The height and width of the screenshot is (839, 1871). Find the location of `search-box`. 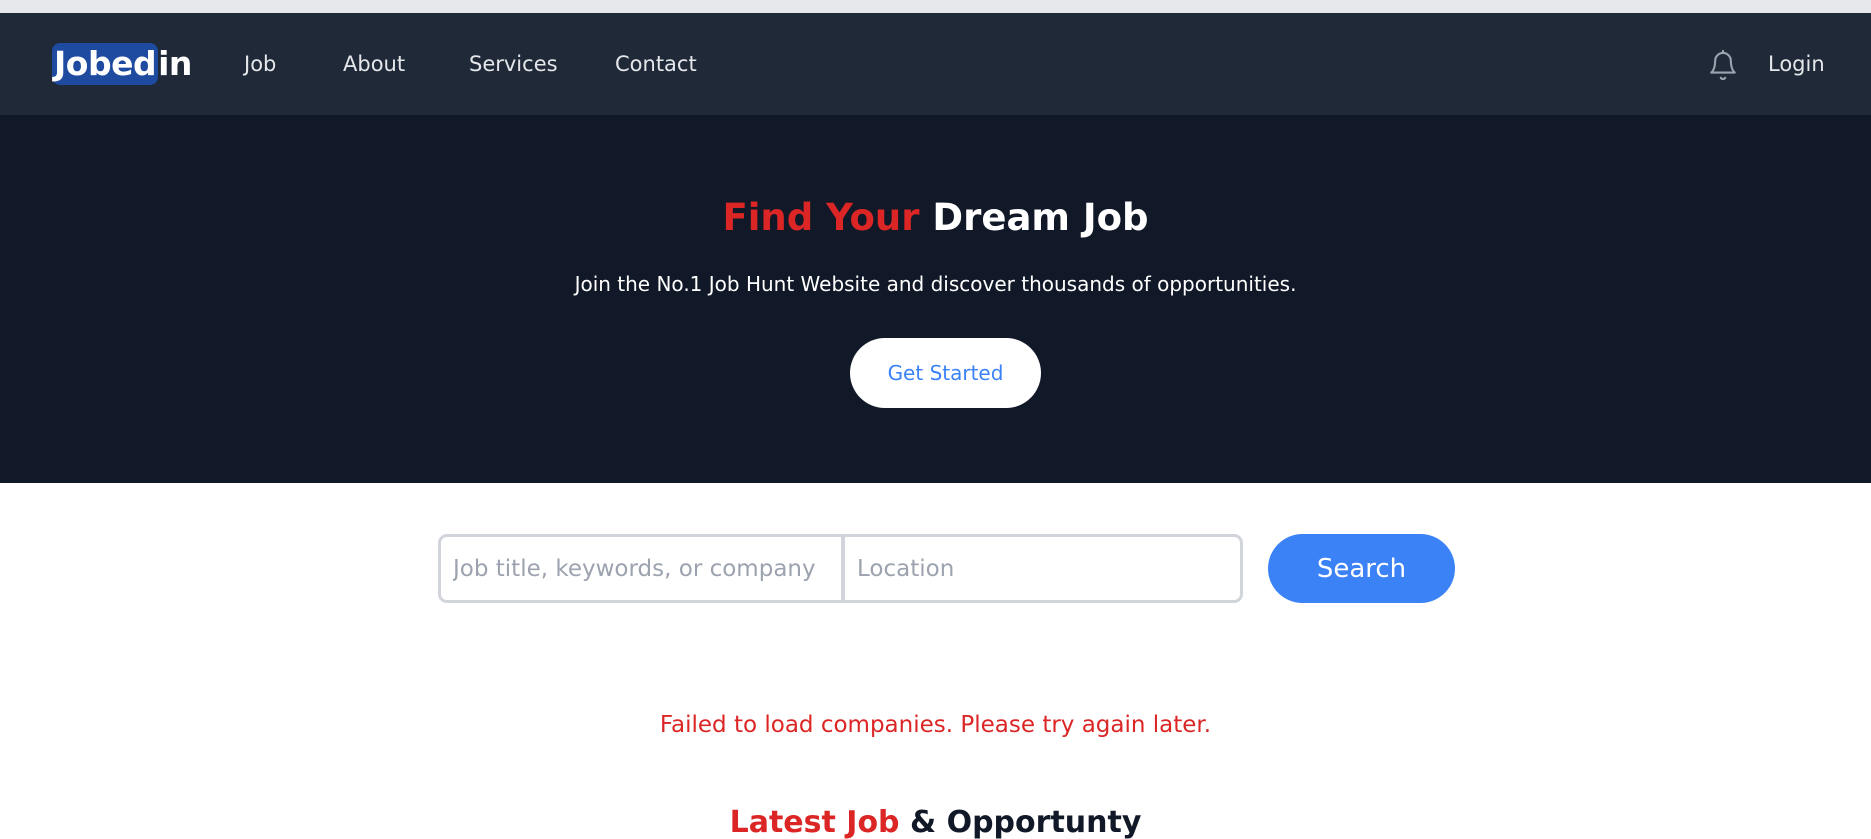

search-box is located at coordinates (840, 568).